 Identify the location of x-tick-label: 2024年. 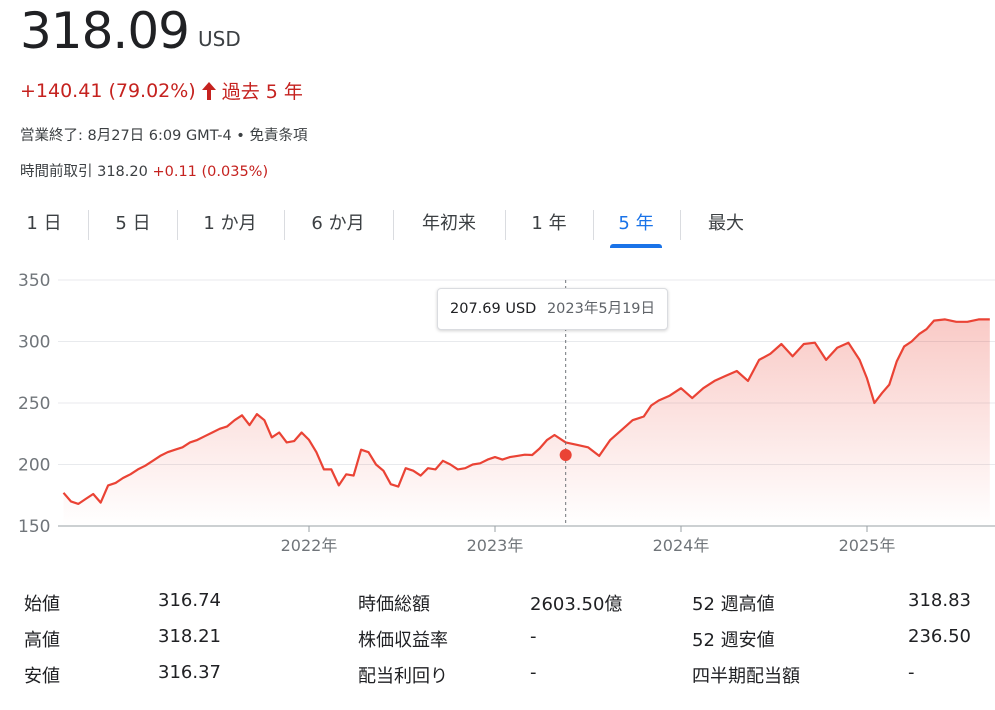
(681, 545).